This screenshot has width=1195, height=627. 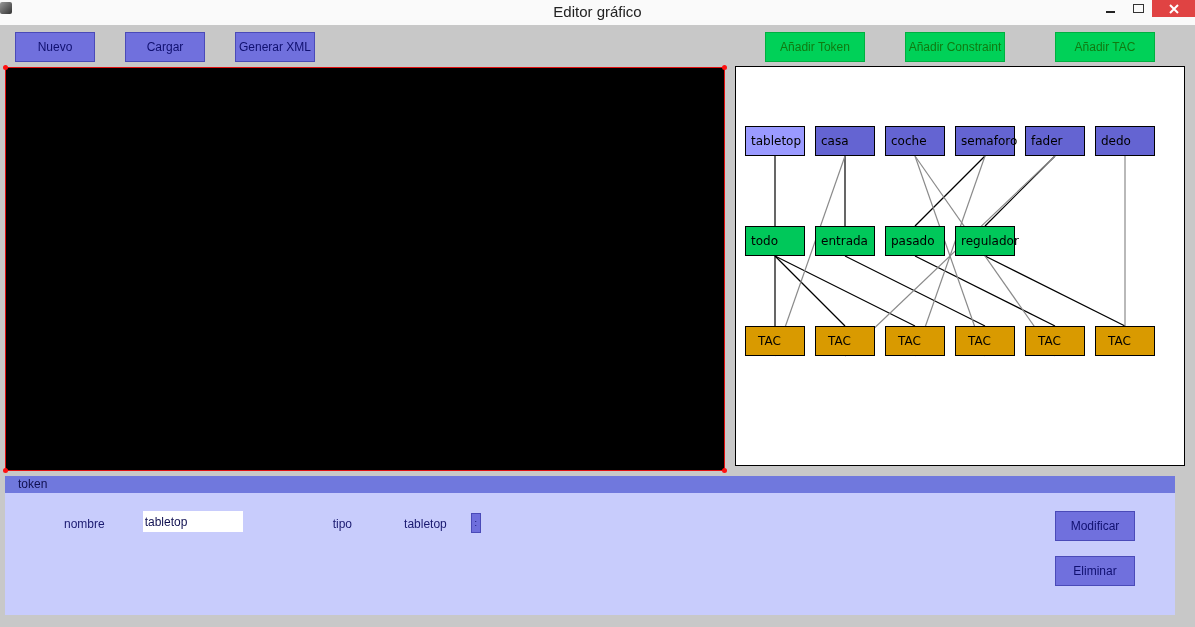 I want to click on close-icon, so click(x=1173, y=8).